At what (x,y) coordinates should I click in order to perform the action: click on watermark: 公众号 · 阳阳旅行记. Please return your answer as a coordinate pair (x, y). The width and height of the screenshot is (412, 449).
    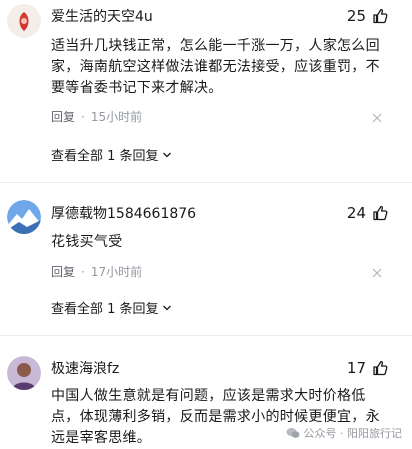
    Looking at the image, I should click on (344, 433).